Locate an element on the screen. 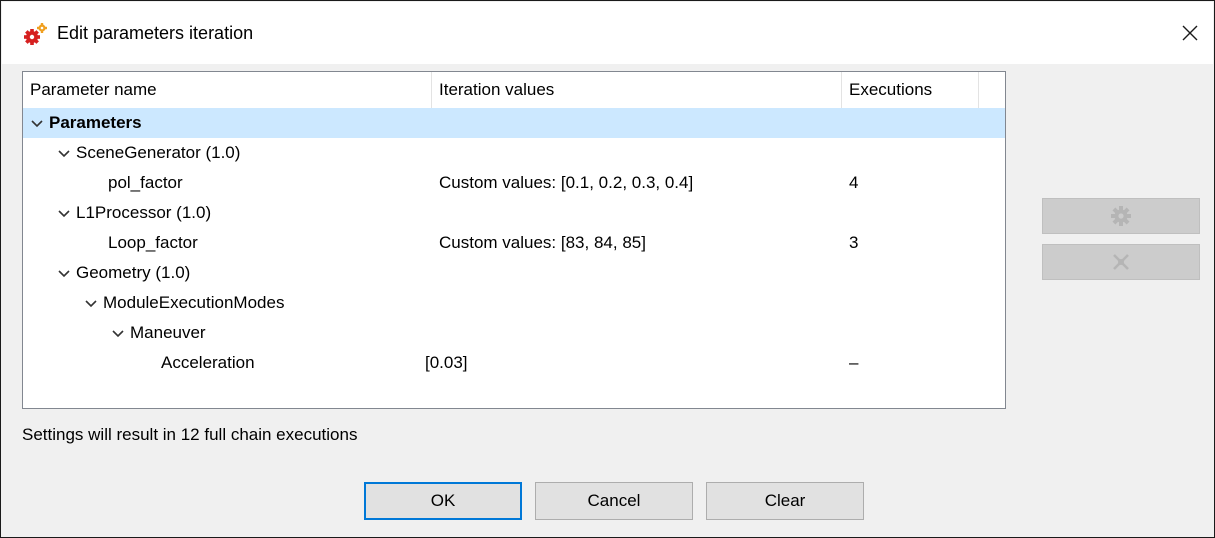  edit-iteration-button is located at coordinates (1121, 216).